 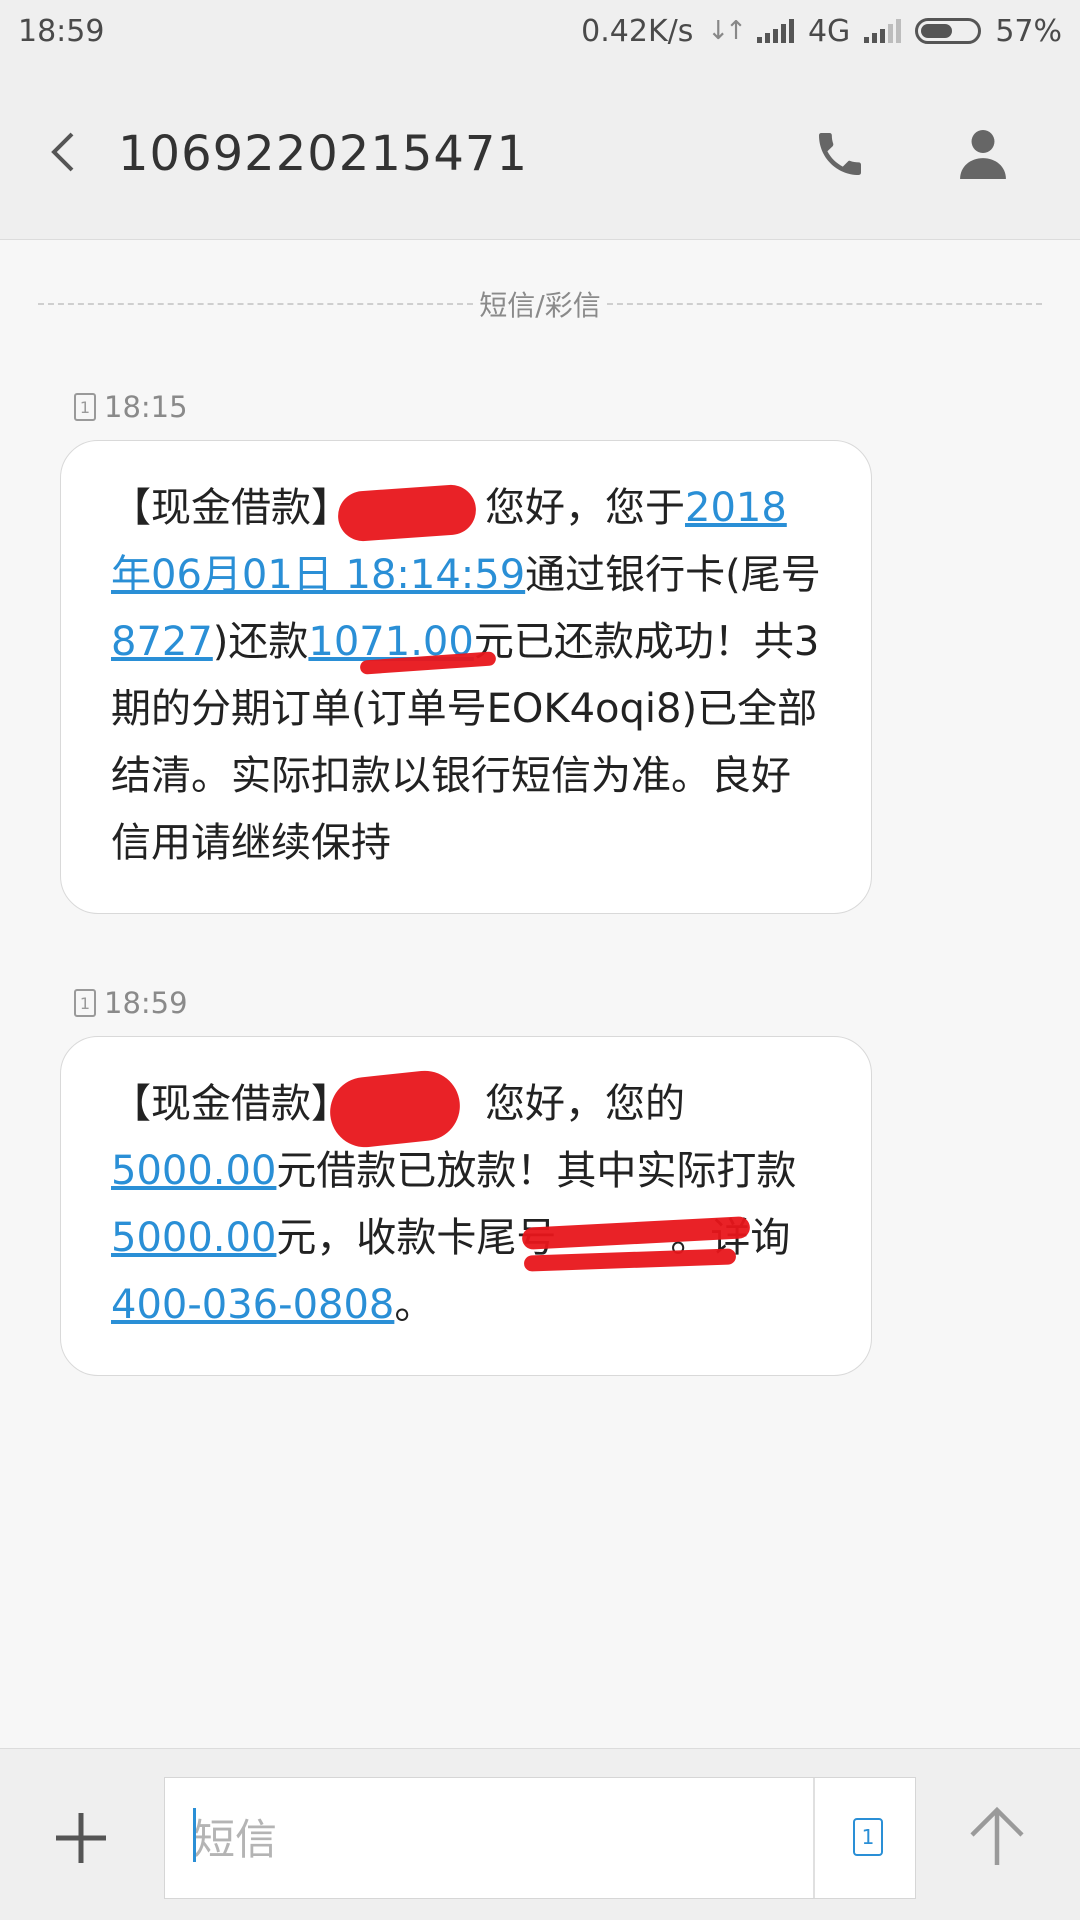 I want to click on add-icon, so click(x=81, y=1838).